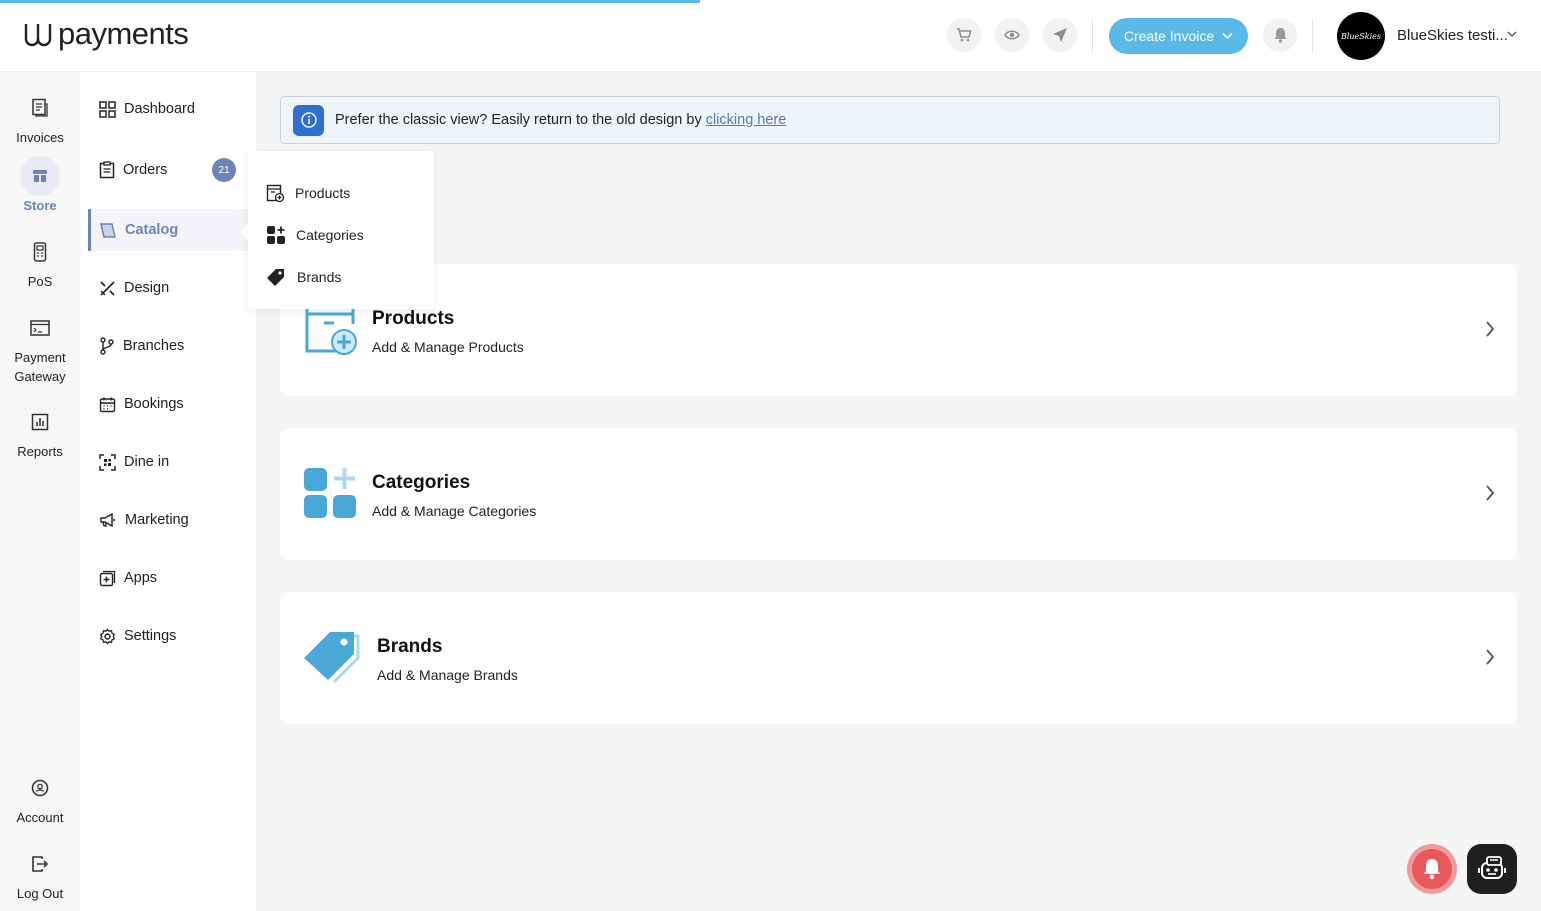  I want to click on pos-terminal-icon, so click(40, 252).